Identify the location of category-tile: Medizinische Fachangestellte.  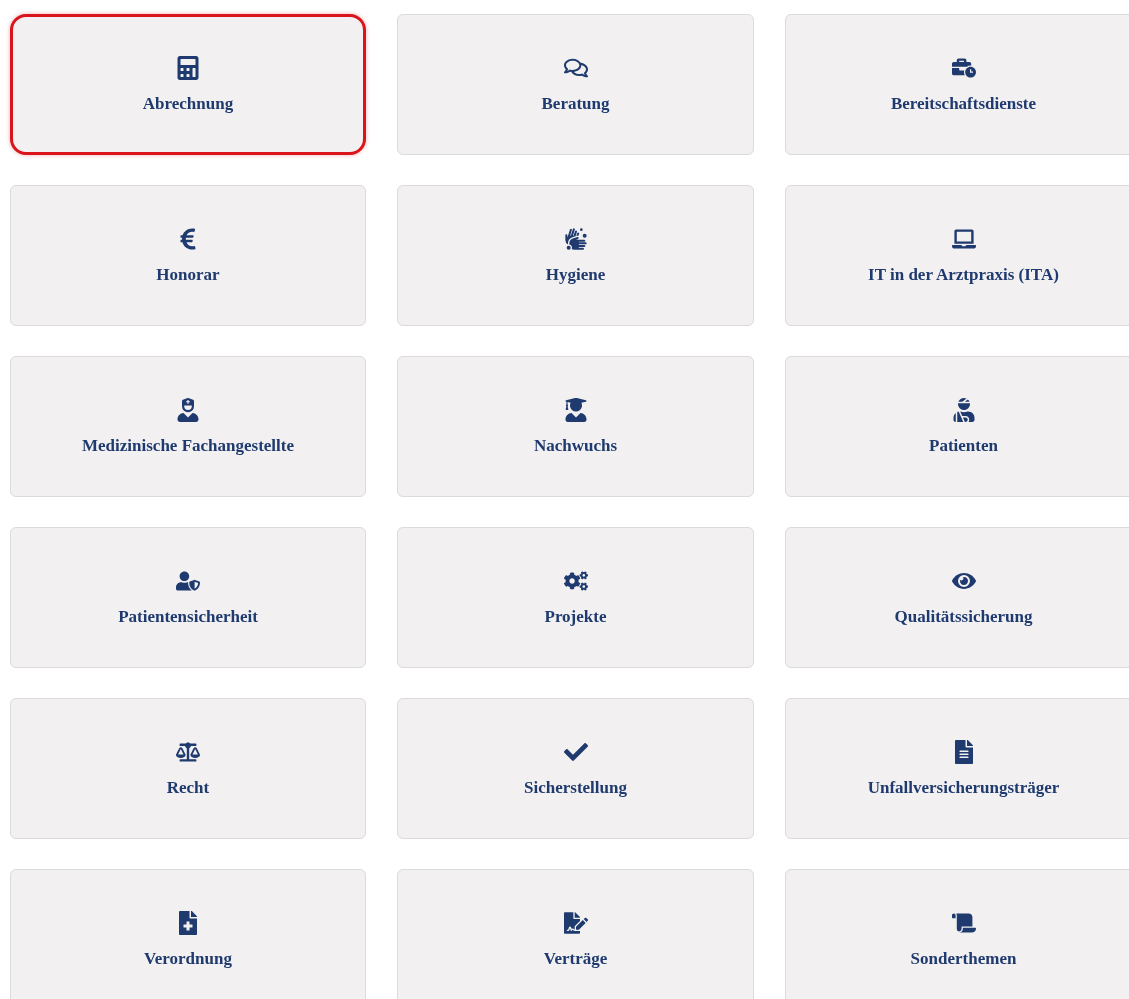
(188, 426).